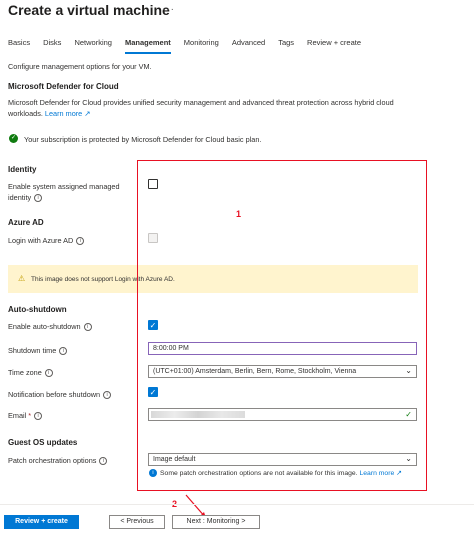 Image resolution: width=474 pixels, height=534 pixels. Describe the element at coordinates (25, 113) in the screenshot. I see `defender-description-line2: workloads.` at that location.